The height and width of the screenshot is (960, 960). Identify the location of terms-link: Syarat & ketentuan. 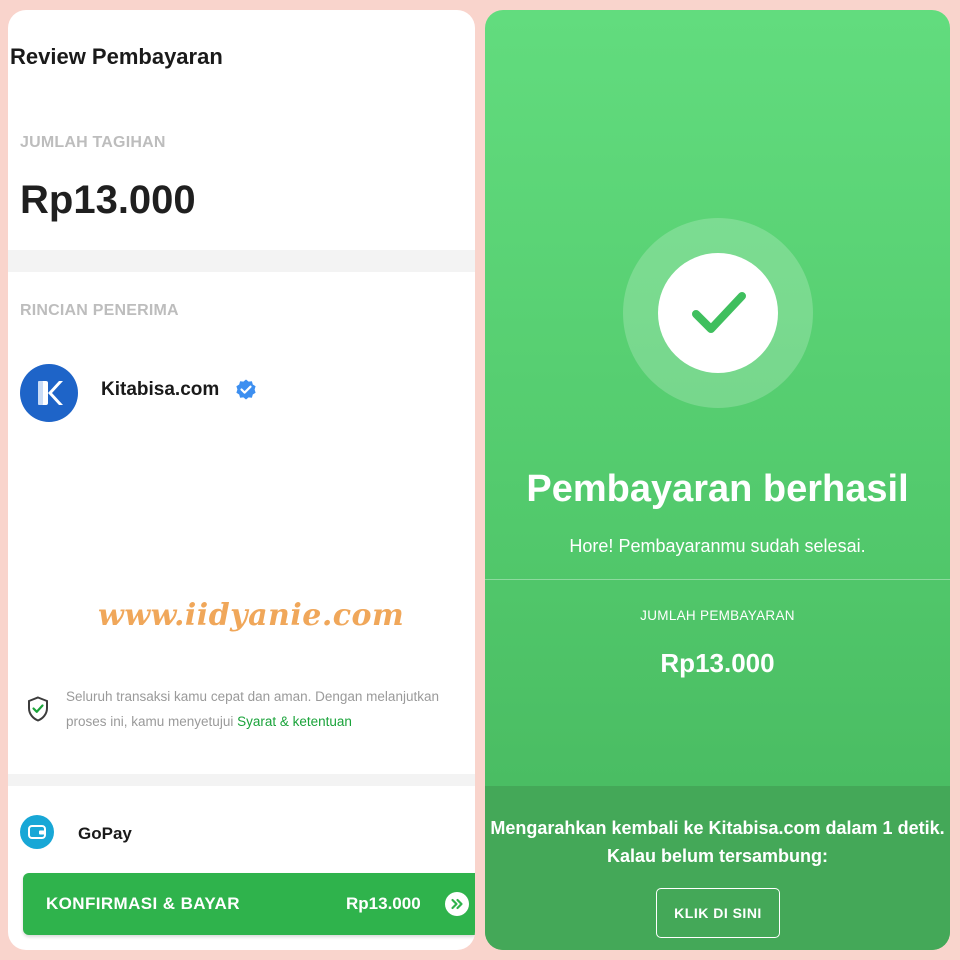
(294, 721).